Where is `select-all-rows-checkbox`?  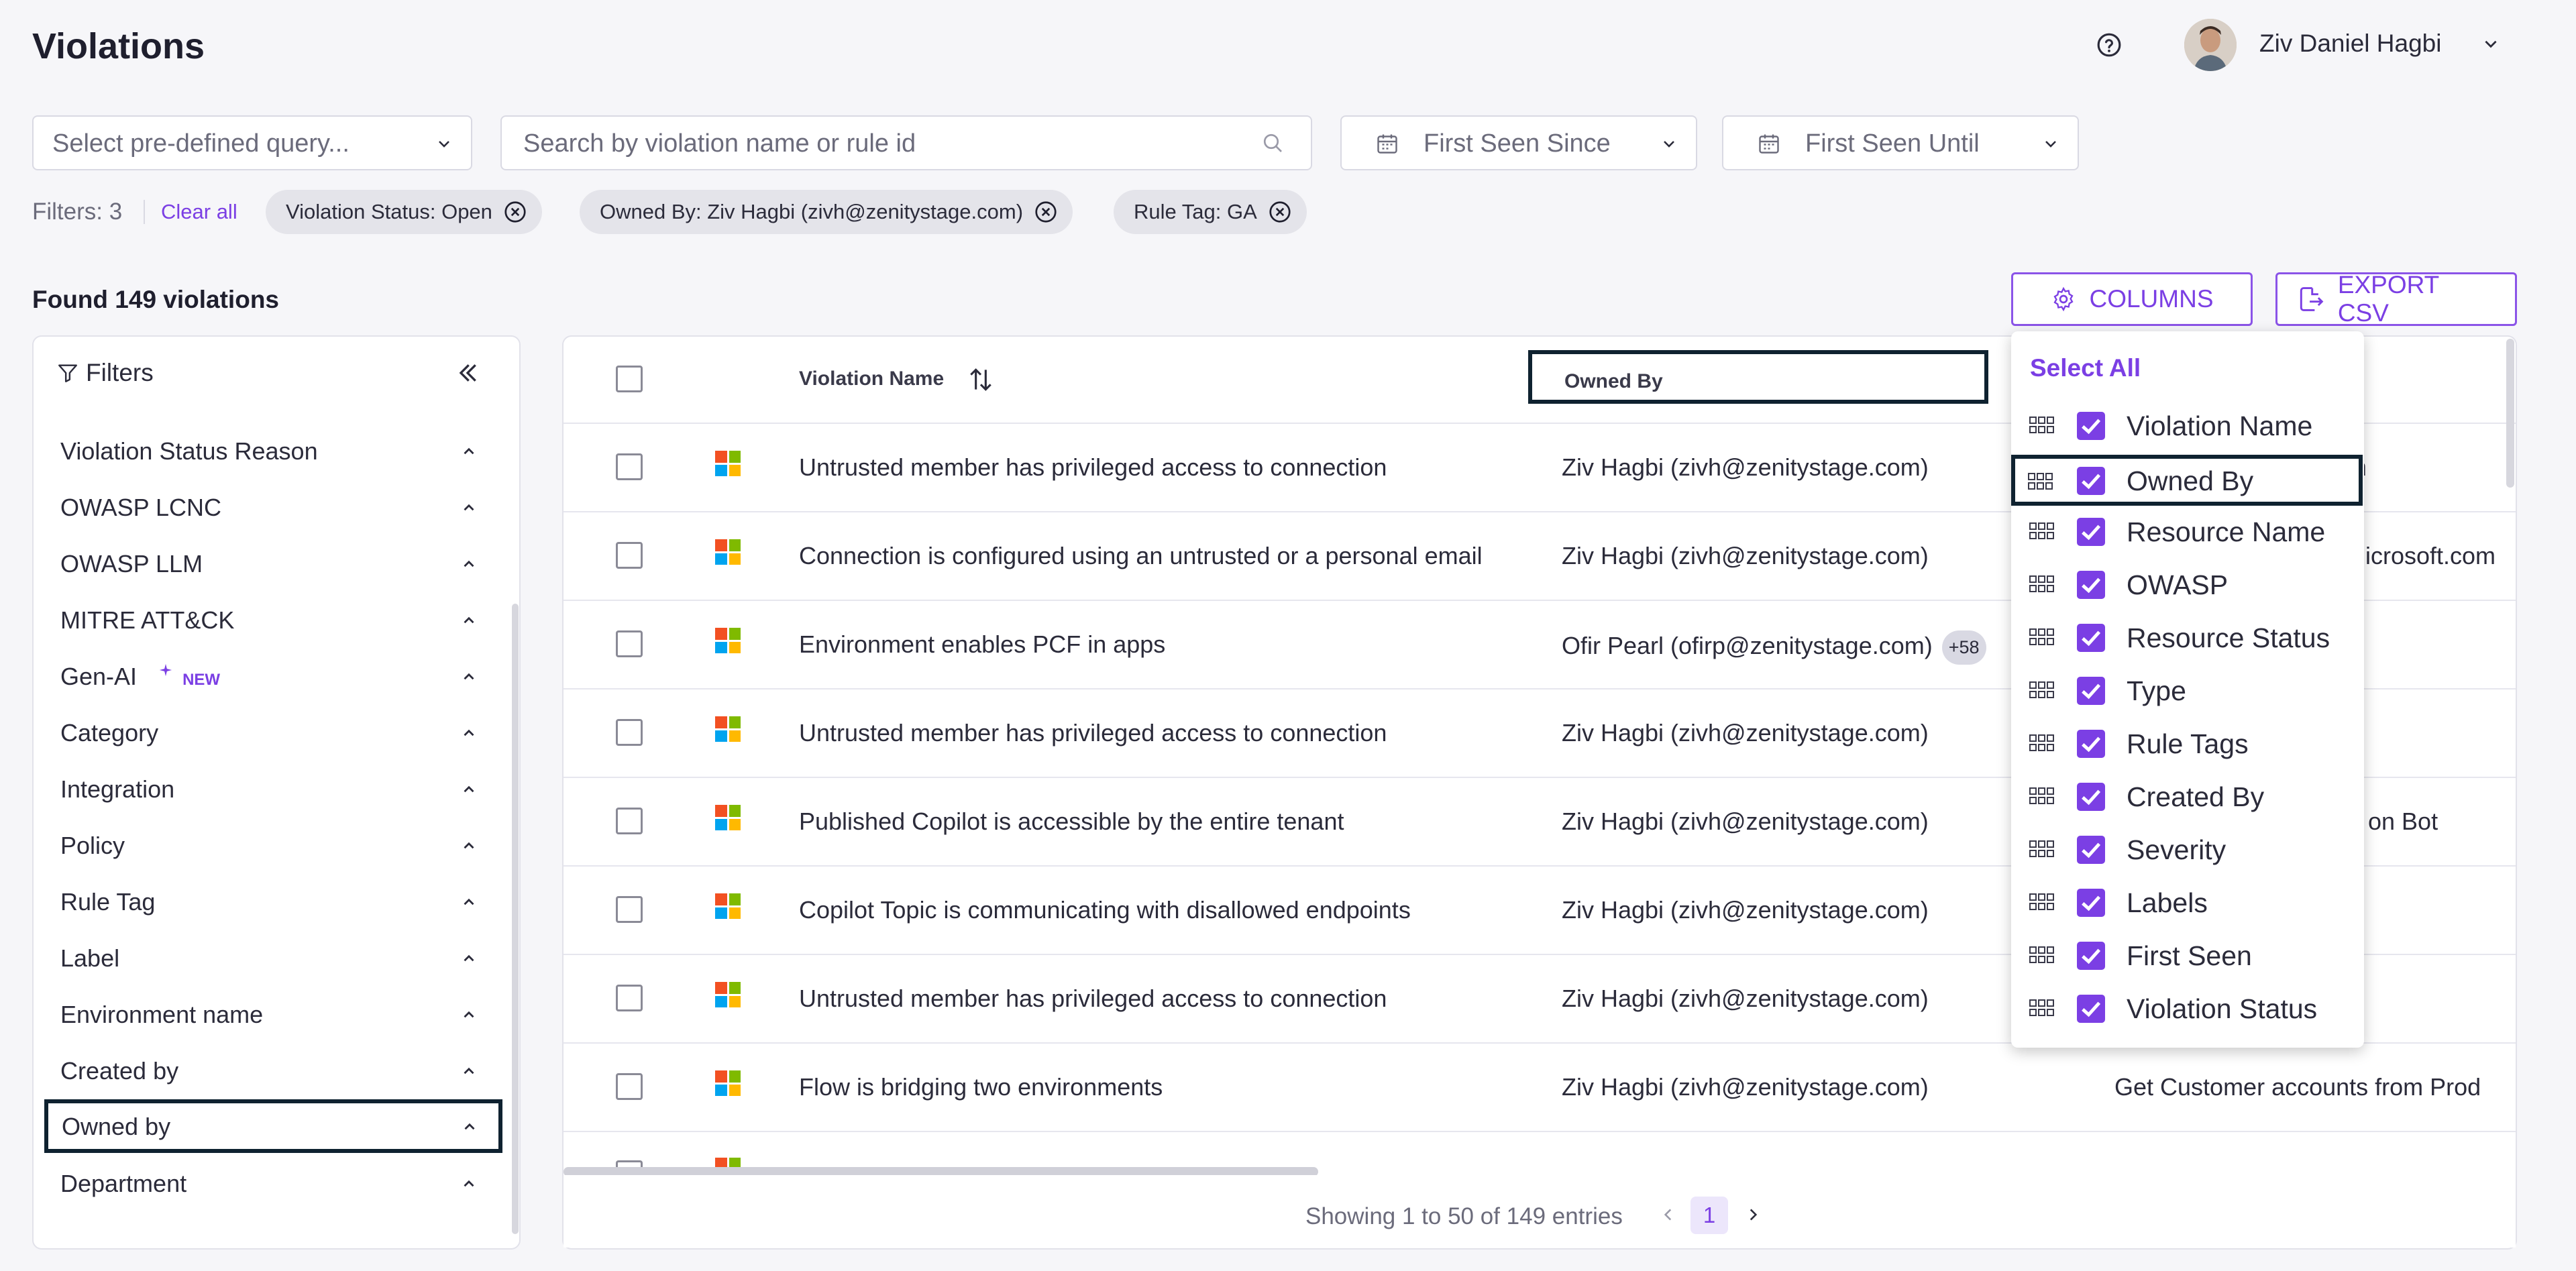
select-all-rows-checkbox is located at coordinates (629, 379).